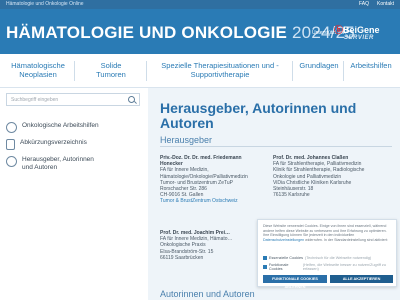  What do you see at coordinates (38, 74) in the screenshot?
I see `nav-label: Neoplasien` at bounding box center [38, 74].